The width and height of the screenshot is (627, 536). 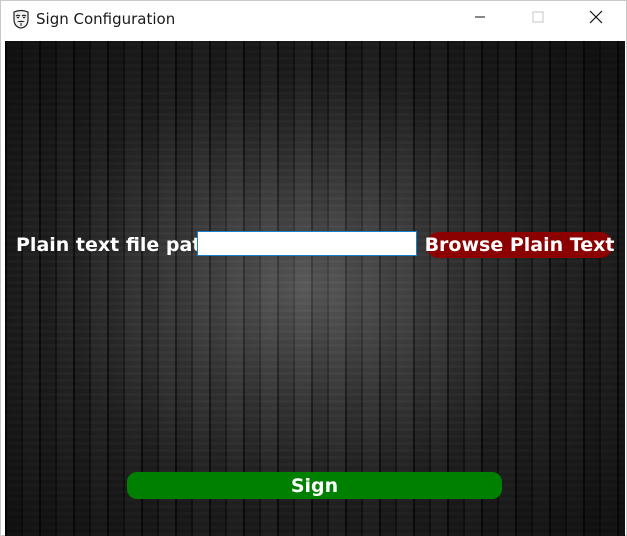 What do you see at coordinates (115, 245) in the screenshot?
I see `plain-text-path-label: Plain text file path` at bounding box center [115, 245].